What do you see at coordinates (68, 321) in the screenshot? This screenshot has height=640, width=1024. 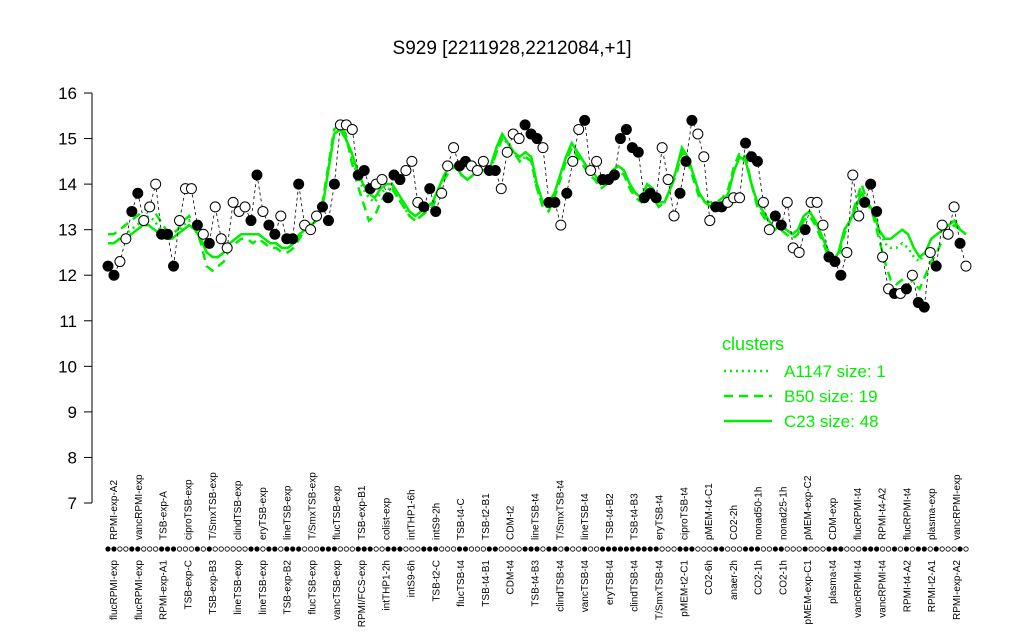 I see `y-tick-label: 11` at bounding box center [68, 321].